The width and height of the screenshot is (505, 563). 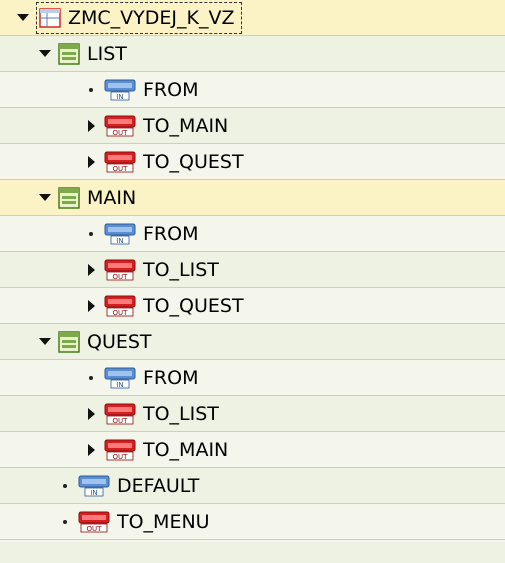 What do you see at coordinates (163, 521) in the screenshot?
I see `node-label: TO_MENU` at bounding box center [163, 521].